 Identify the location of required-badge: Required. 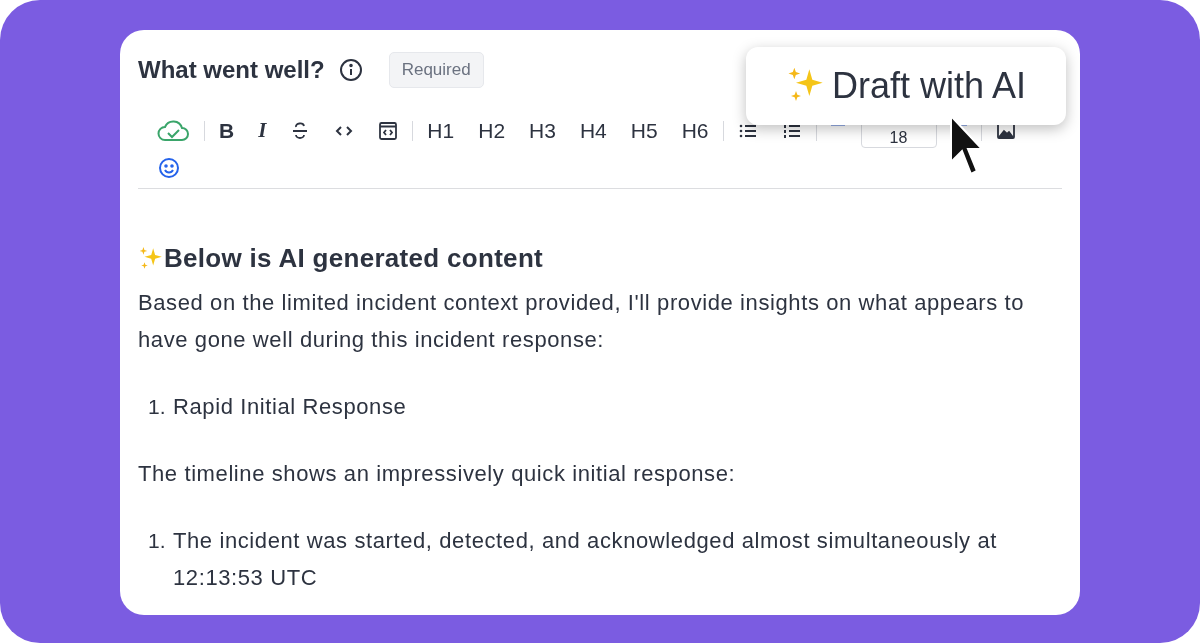
(436, 70).